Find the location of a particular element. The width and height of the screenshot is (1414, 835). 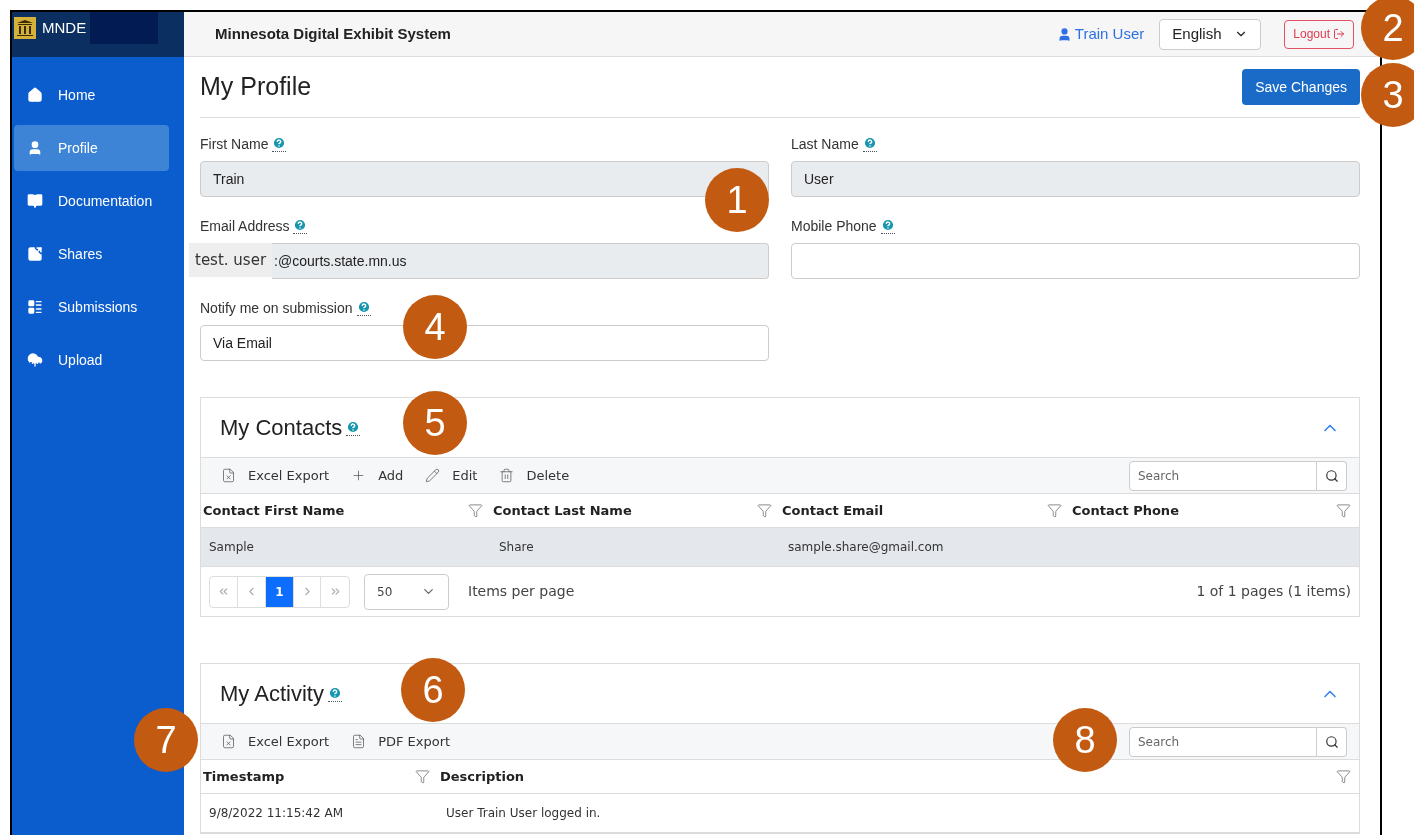

redaction-label: test. user is located at coordinates (231, 260).